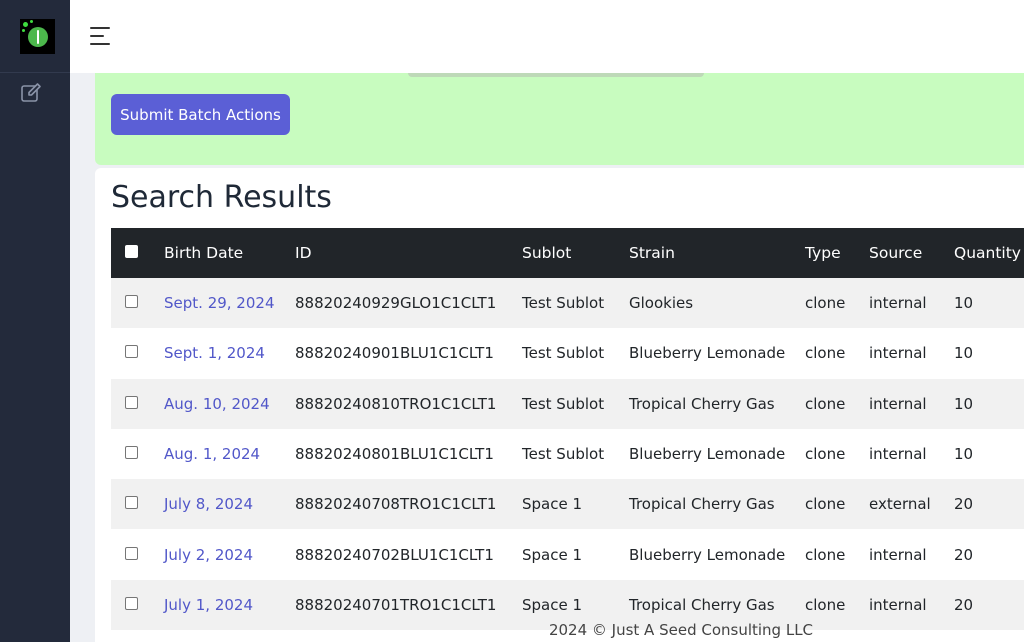 The width and height of the screenshot is (1024, 642). What do you see at coordinates (31, 93) in the screenshot?
I see `edit-icon` at bounding box center [31, 93].